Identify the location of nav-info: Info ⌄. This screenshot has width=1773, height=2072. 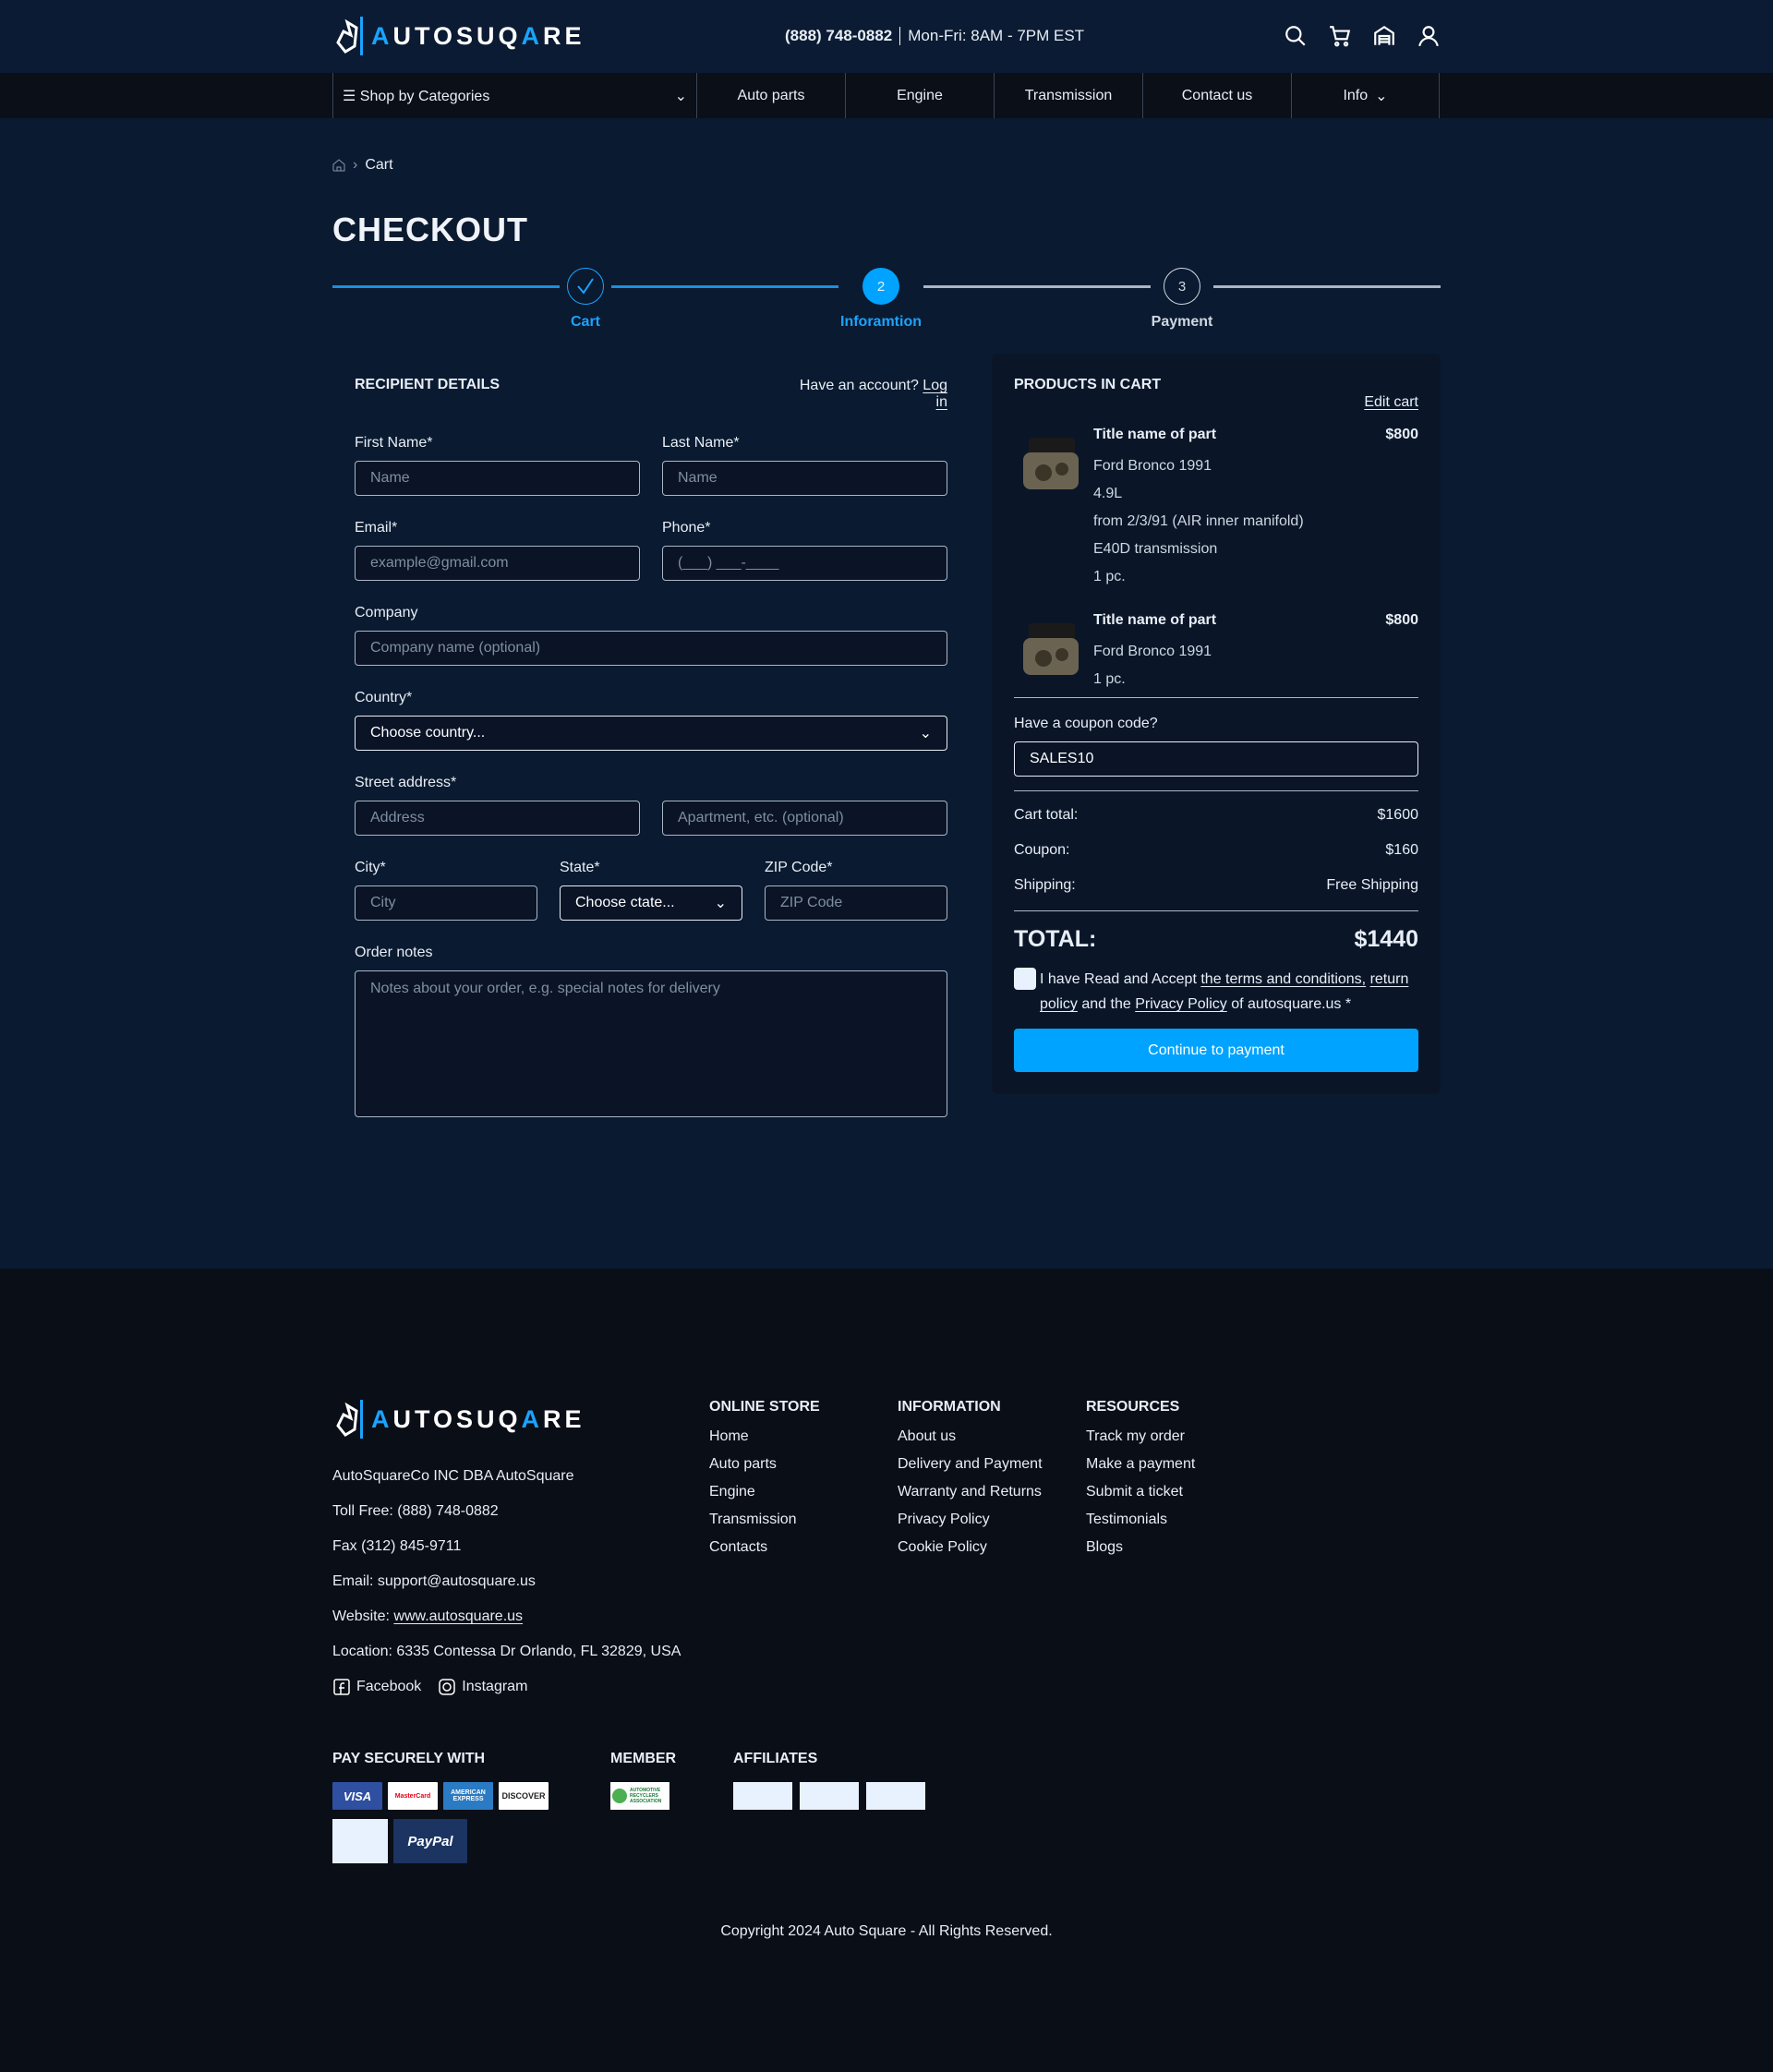
(1365, 95).